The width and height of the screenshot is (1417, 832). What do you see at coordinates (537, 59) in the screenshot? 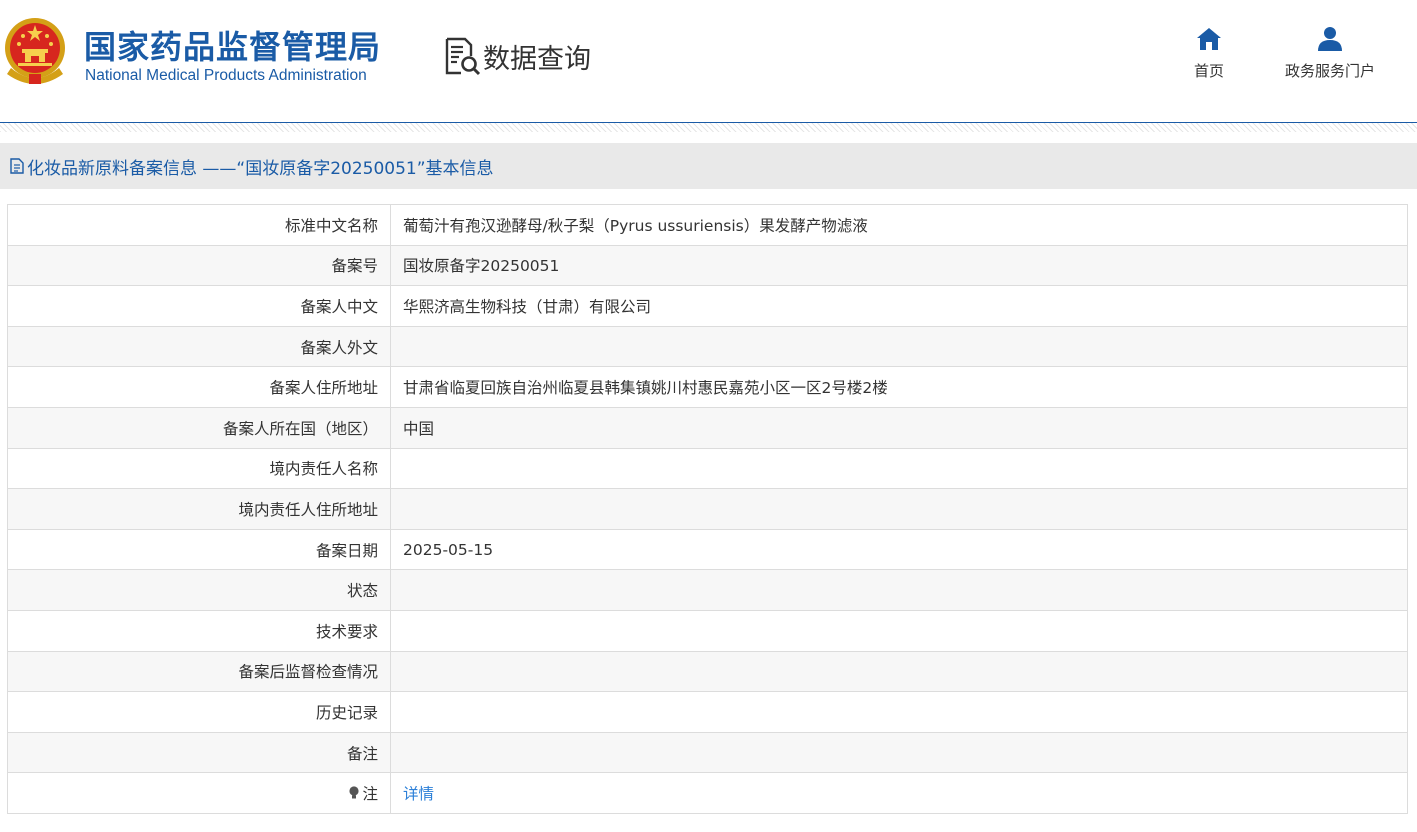
I see `data-query-label: 数据查询` at bounding box center [537, 59].